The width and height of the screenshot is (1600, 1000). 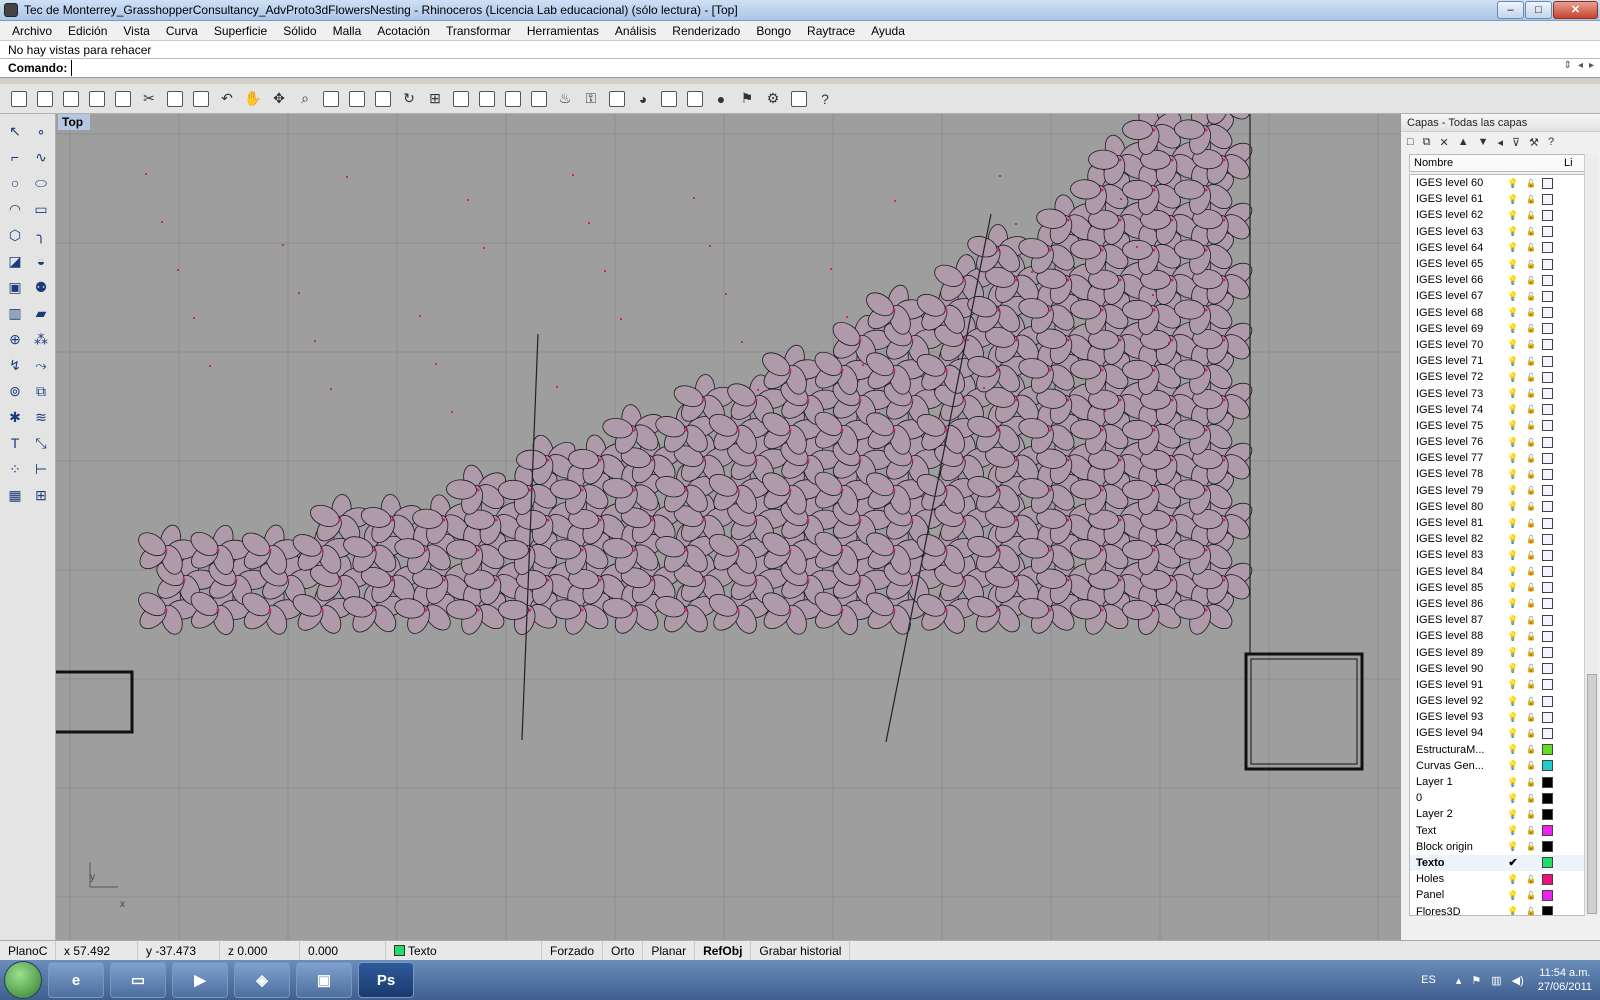 I want to click on image-viewer-taskbar-icon: ▣, so click(x=324, y=980).